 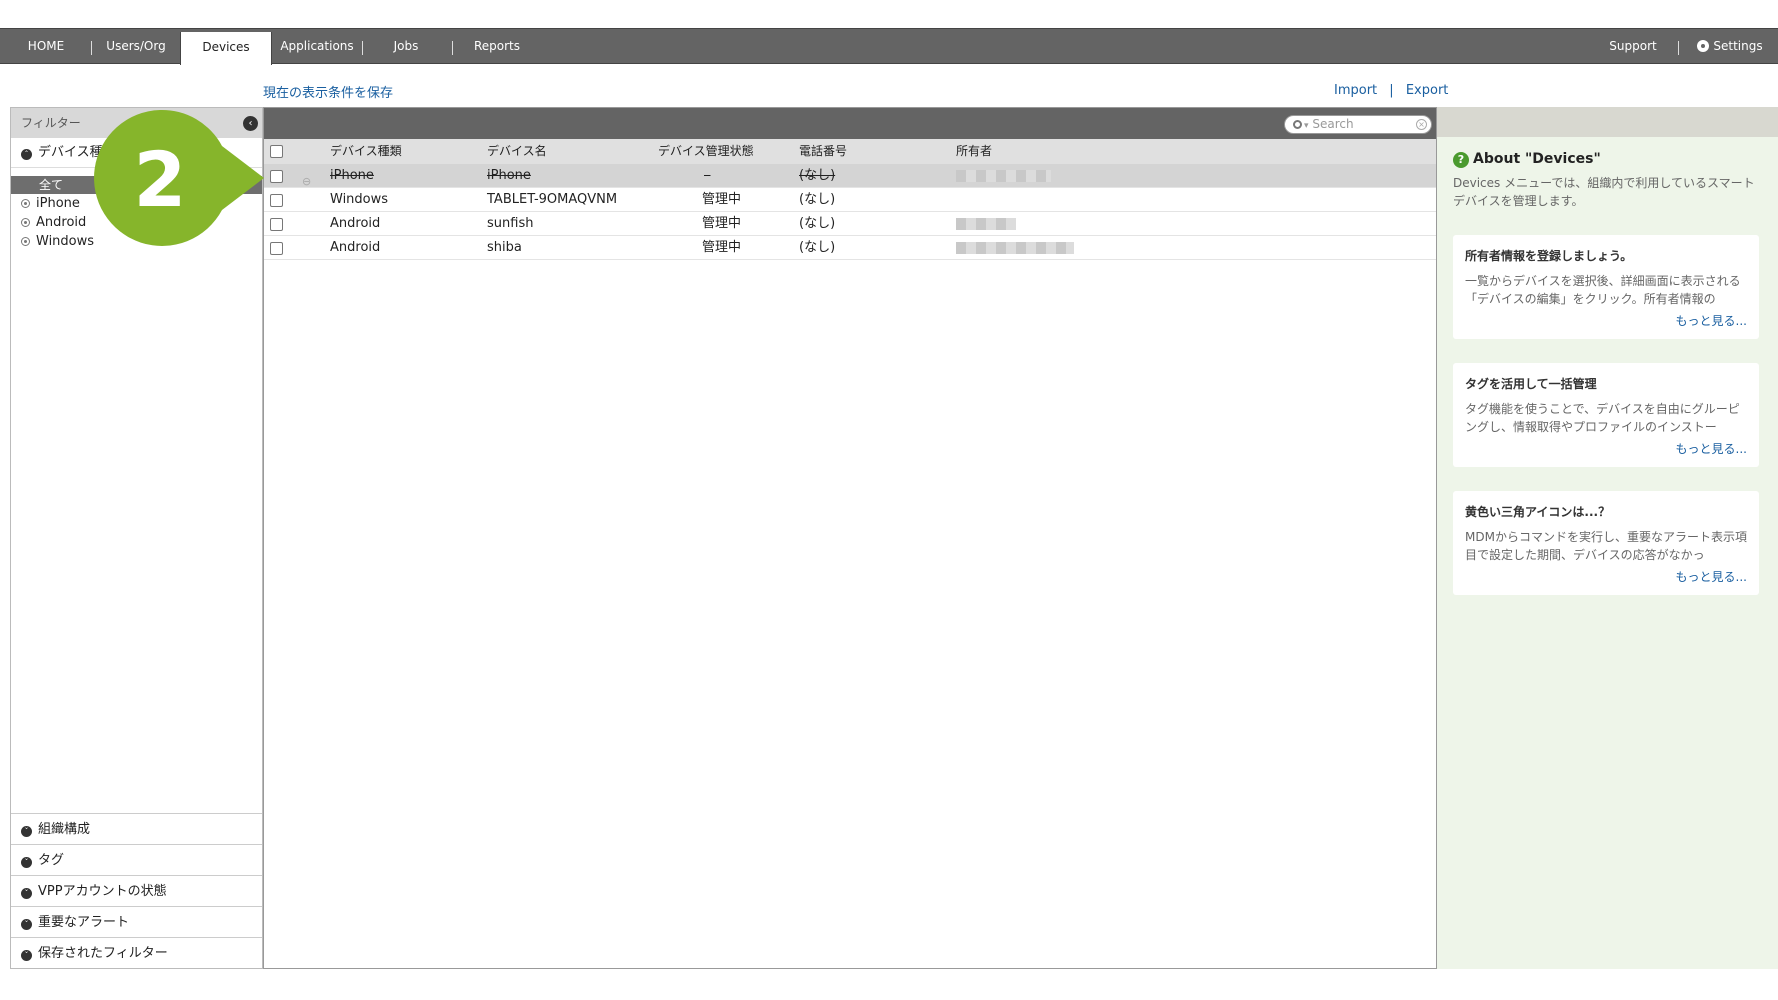 What do you see at coordinates (46, 46) in the screenshot?
I see `nav-home: HOME` at bounding box center [46, 46].